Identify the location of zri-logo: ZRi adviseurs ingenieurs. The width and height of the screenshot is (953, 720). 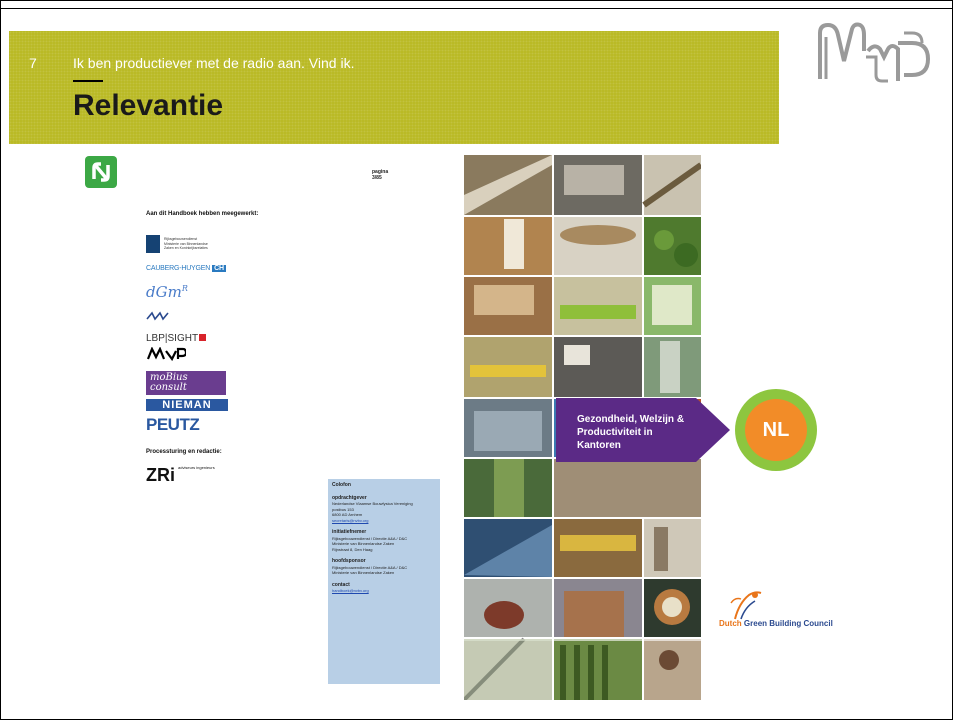
(180, 475).